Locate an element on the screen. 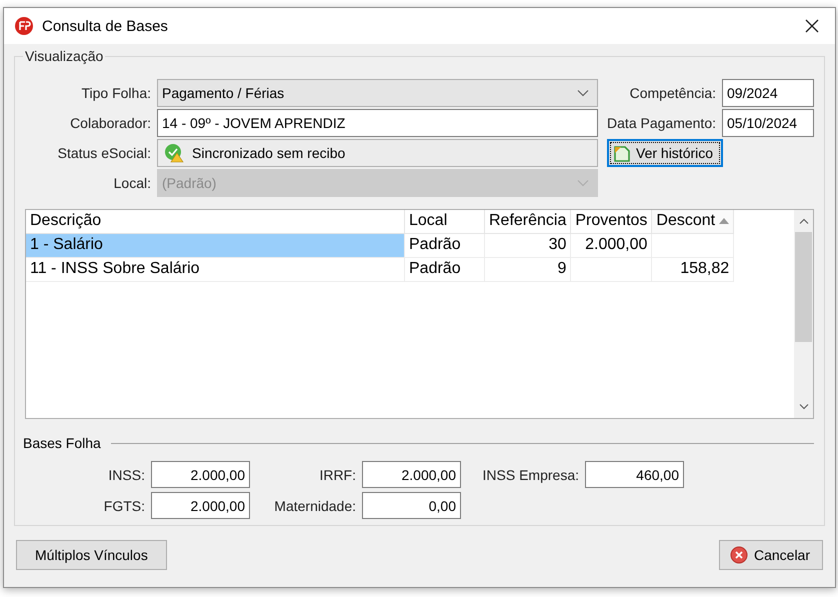  app-logo-icon is located at coordinates (24, 26).